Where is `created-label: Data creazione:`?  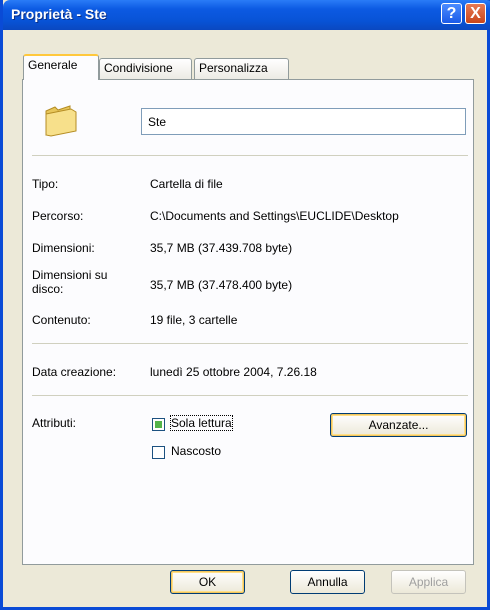 created-label: Data creazione: is located at coordinates (74, 372).